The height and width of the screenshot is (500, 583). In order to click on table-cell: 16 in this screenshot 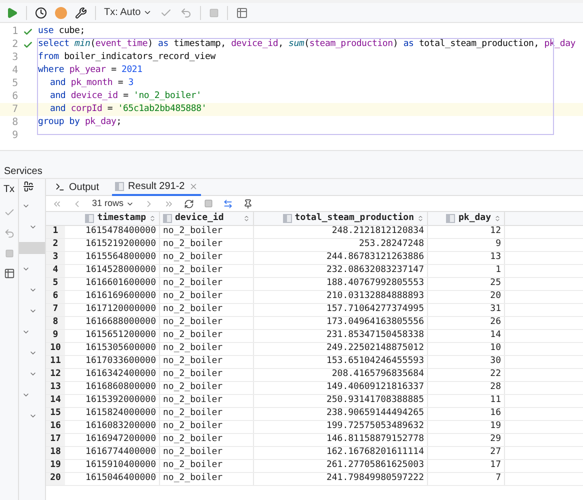, I will do `click(466, 414)`.